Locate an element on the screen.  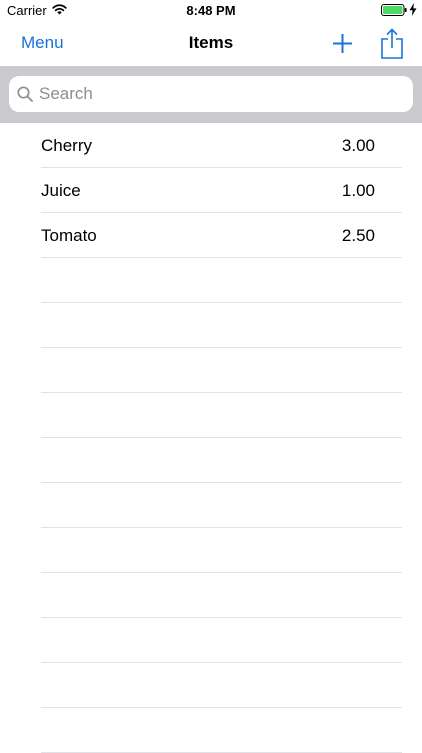
search-input is located at coordinates (219, 94).